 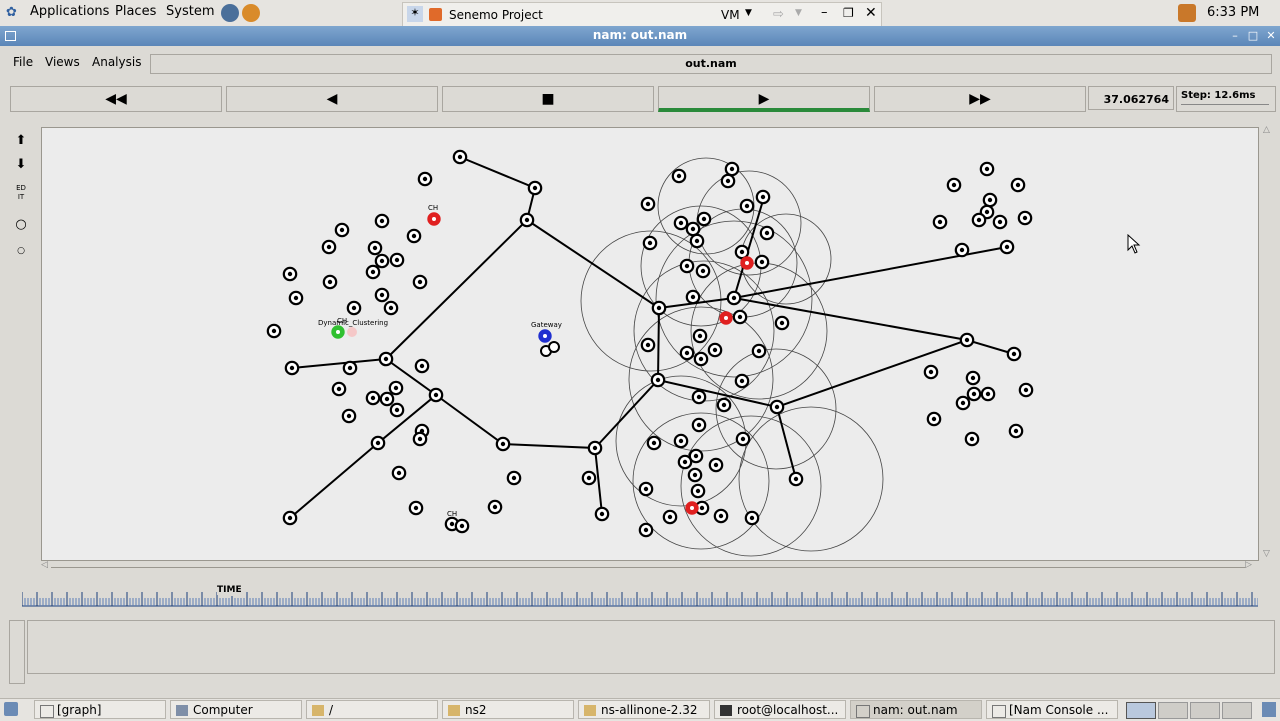 I want to click on scroll-left-icon: ◁, so click(x=44, y=565).